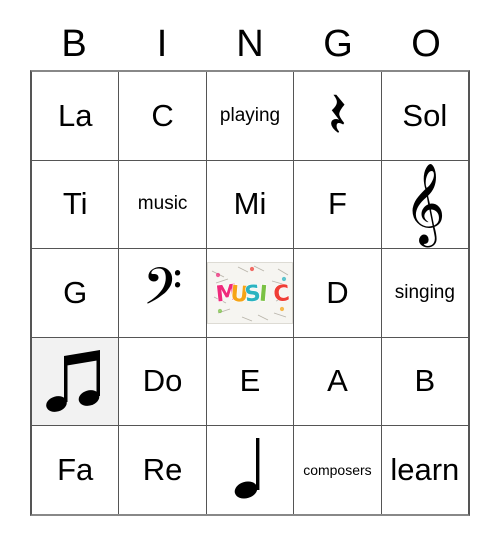 Image resolution: width=500 pixels, height=544 pixels. I want to click on bingo-cell-n-4: E, so click(250, 381).